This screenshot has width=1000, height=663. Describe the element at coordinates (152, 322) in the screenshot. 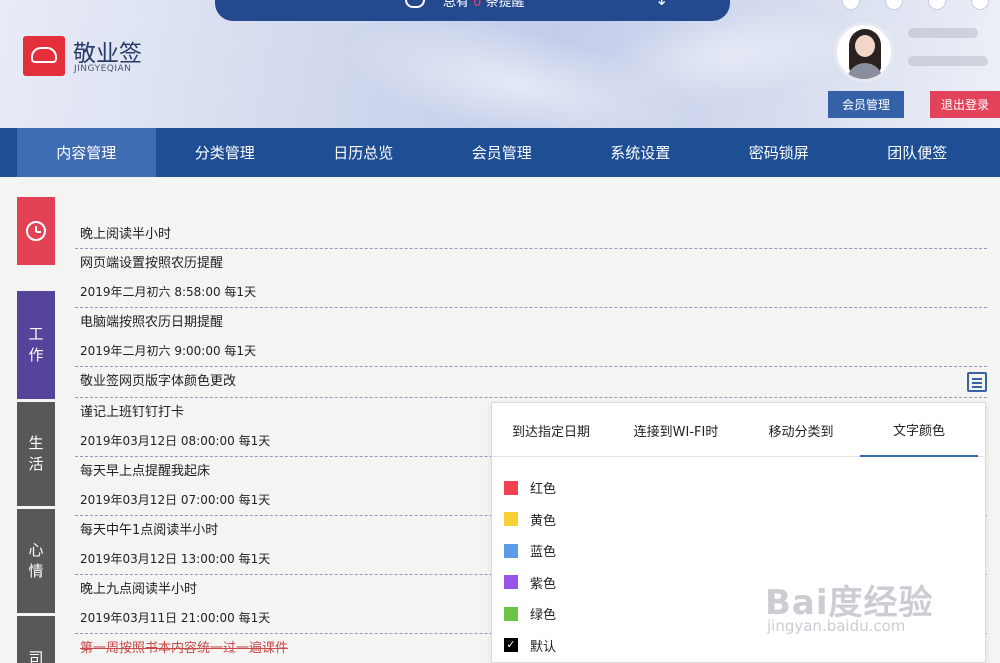

I see `item-title: 电脑端按照农历日期提醒` at that location.